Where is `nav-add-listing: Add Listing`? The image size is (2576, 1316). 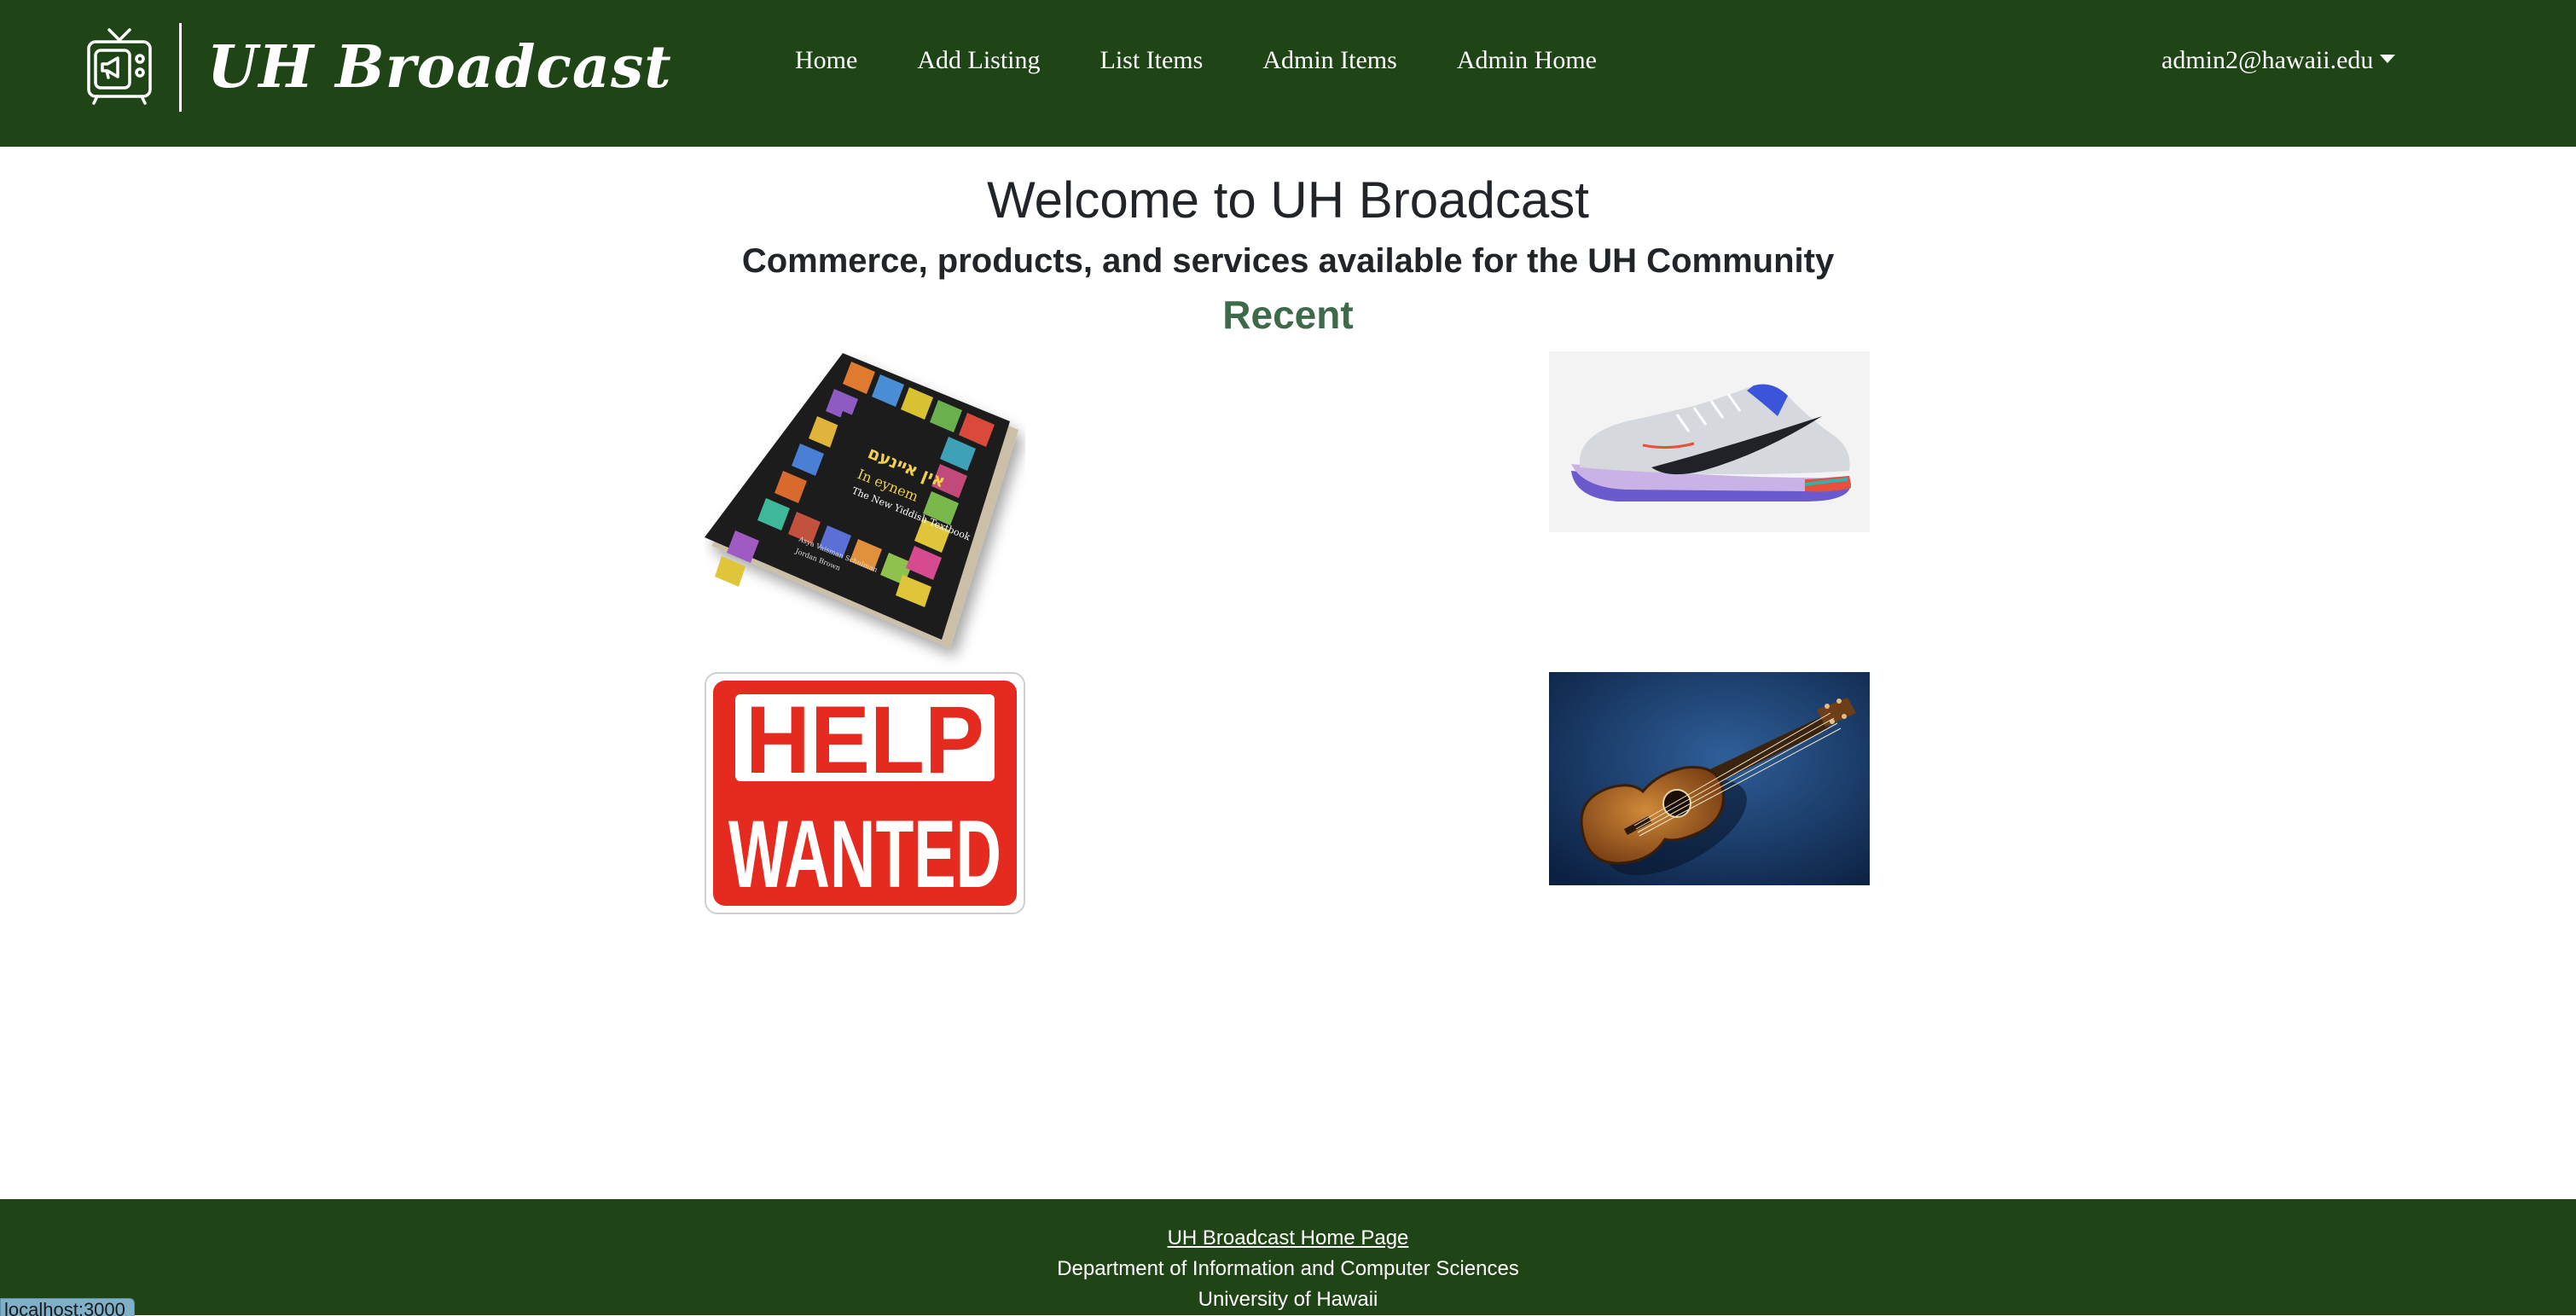
nav-add-listing: Add Listing is located at coordinates (978, 61).